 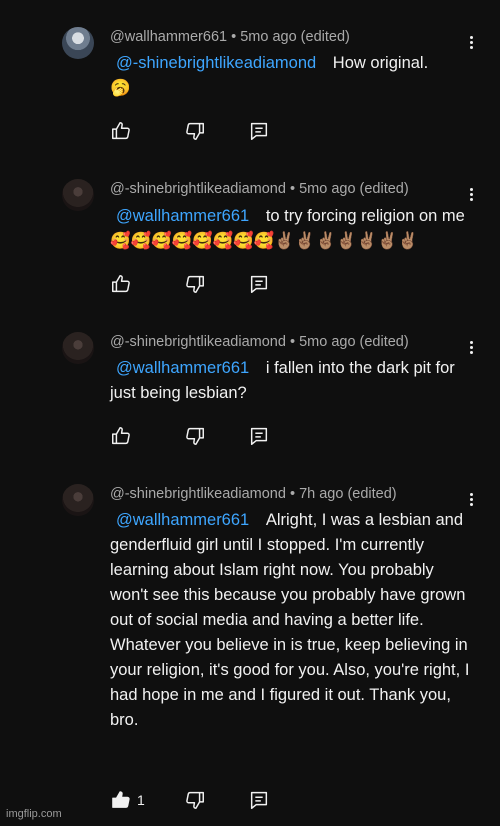 What do you see at coordinates (141, 800) in the screenshot?
I see `like-count: 1` at bounding box center [141, 800].